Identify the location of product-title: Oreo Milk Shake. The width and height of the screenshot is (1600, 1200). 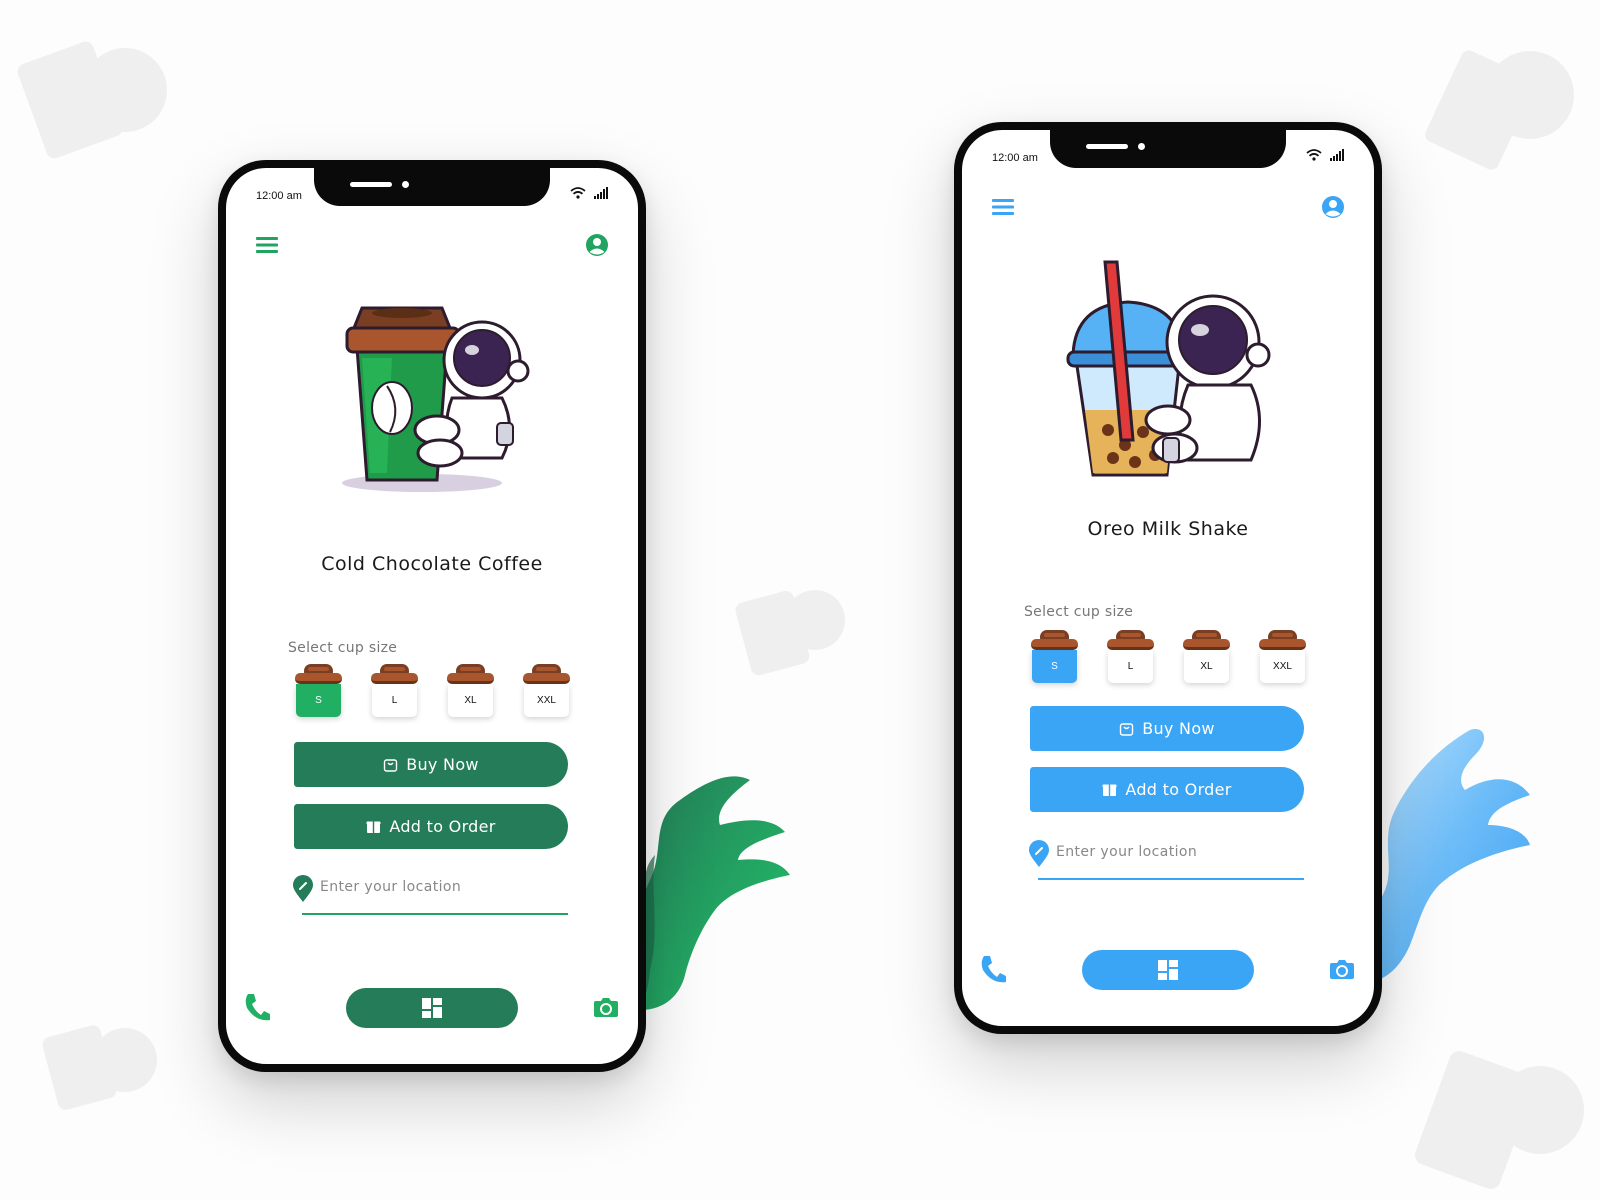
(1168, 529).